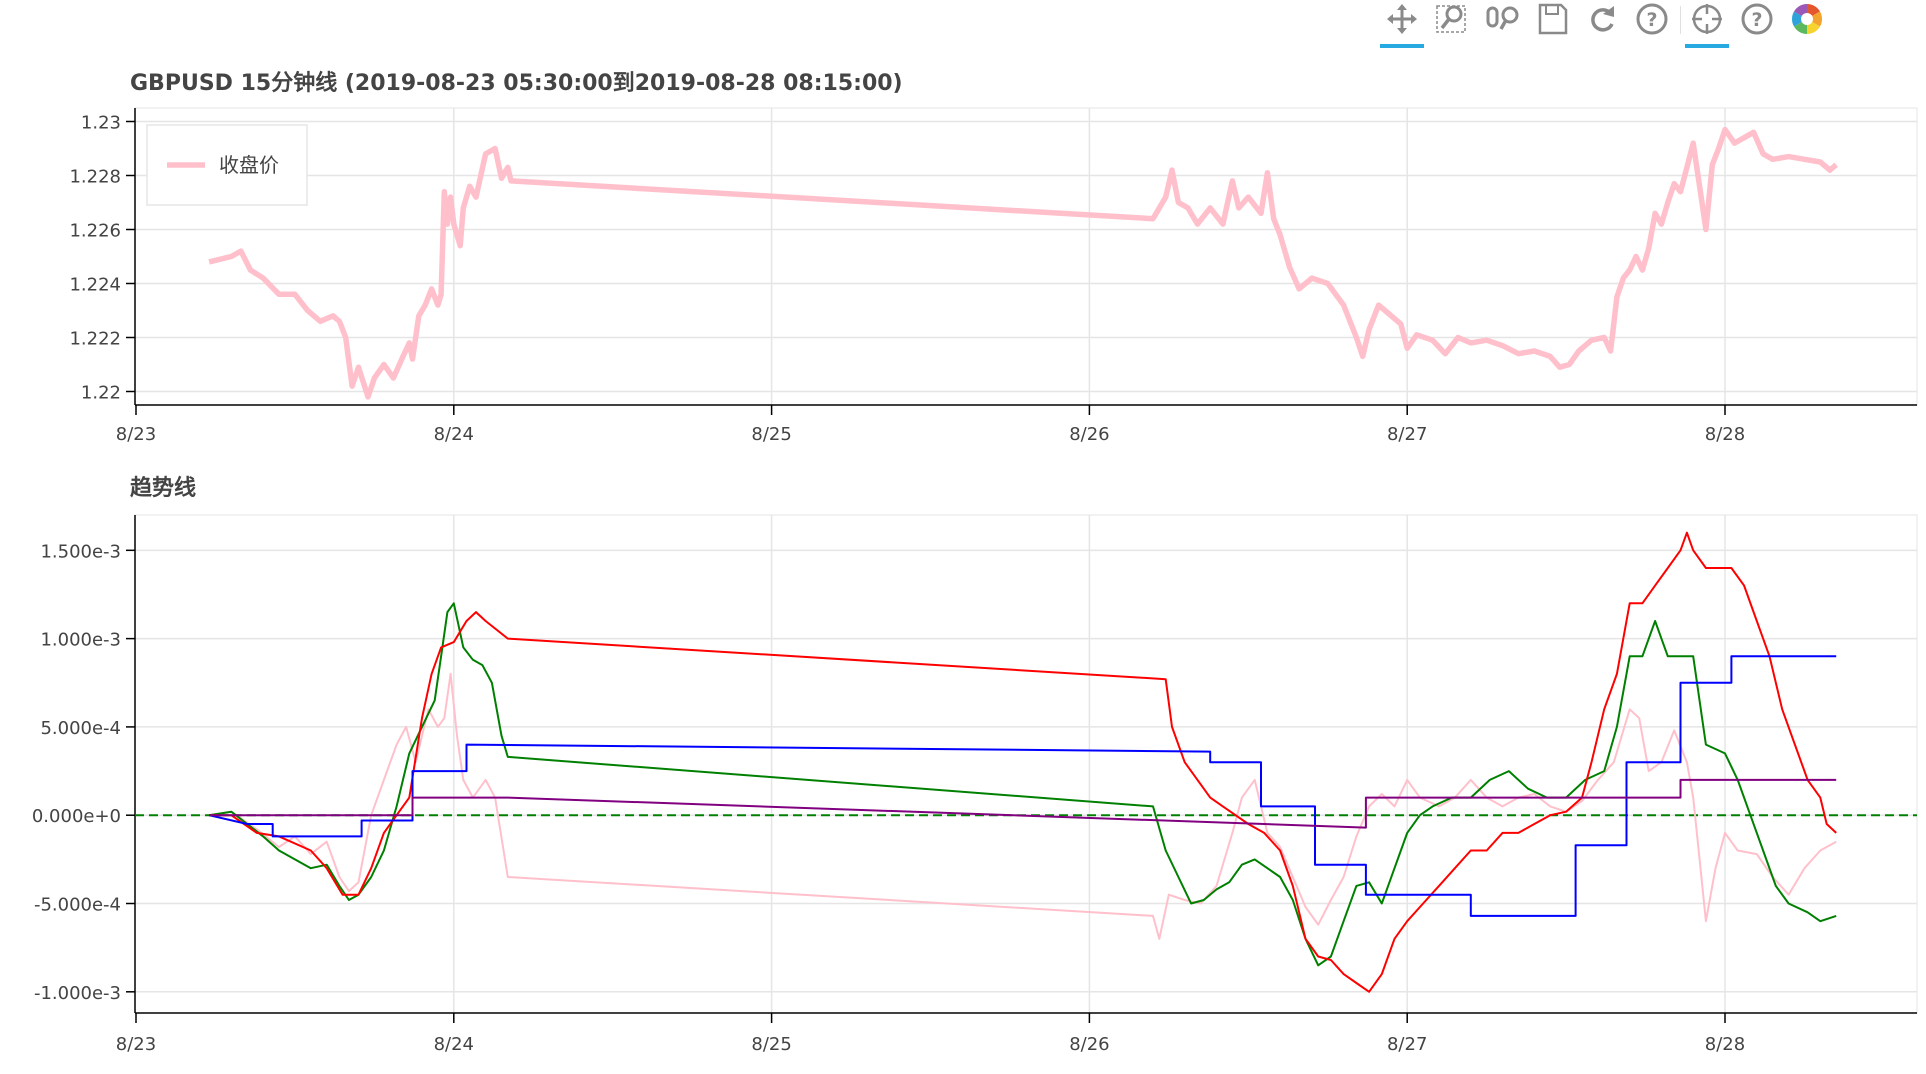  What do you see at coordinates (101, 123) in the screenshot?
I see `y-tick-label: 1.23` at bounding box center [101, 123].